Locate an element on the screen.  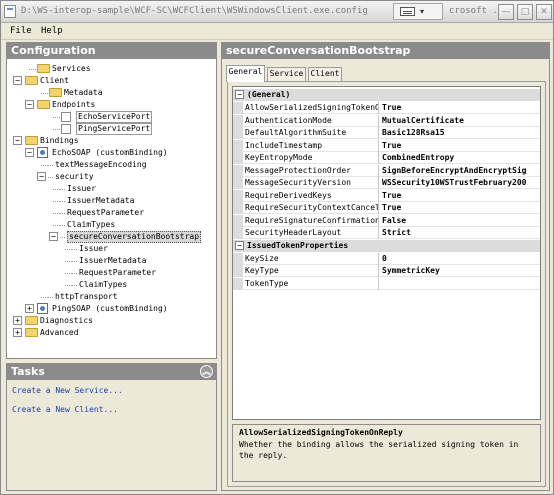
collapse-icon: ︽ is located at coordinates (206, 371).